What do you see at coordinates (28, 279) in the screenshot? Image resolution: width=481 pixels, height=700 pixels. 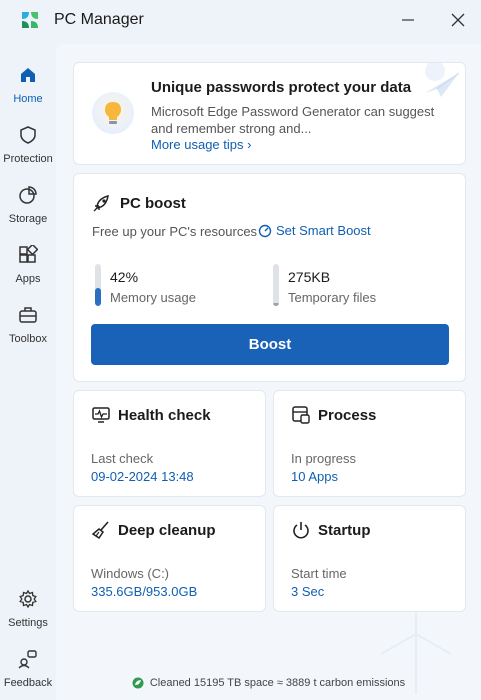 I see `sidebar-item-label: Apps` at bounding box center [28, 279].